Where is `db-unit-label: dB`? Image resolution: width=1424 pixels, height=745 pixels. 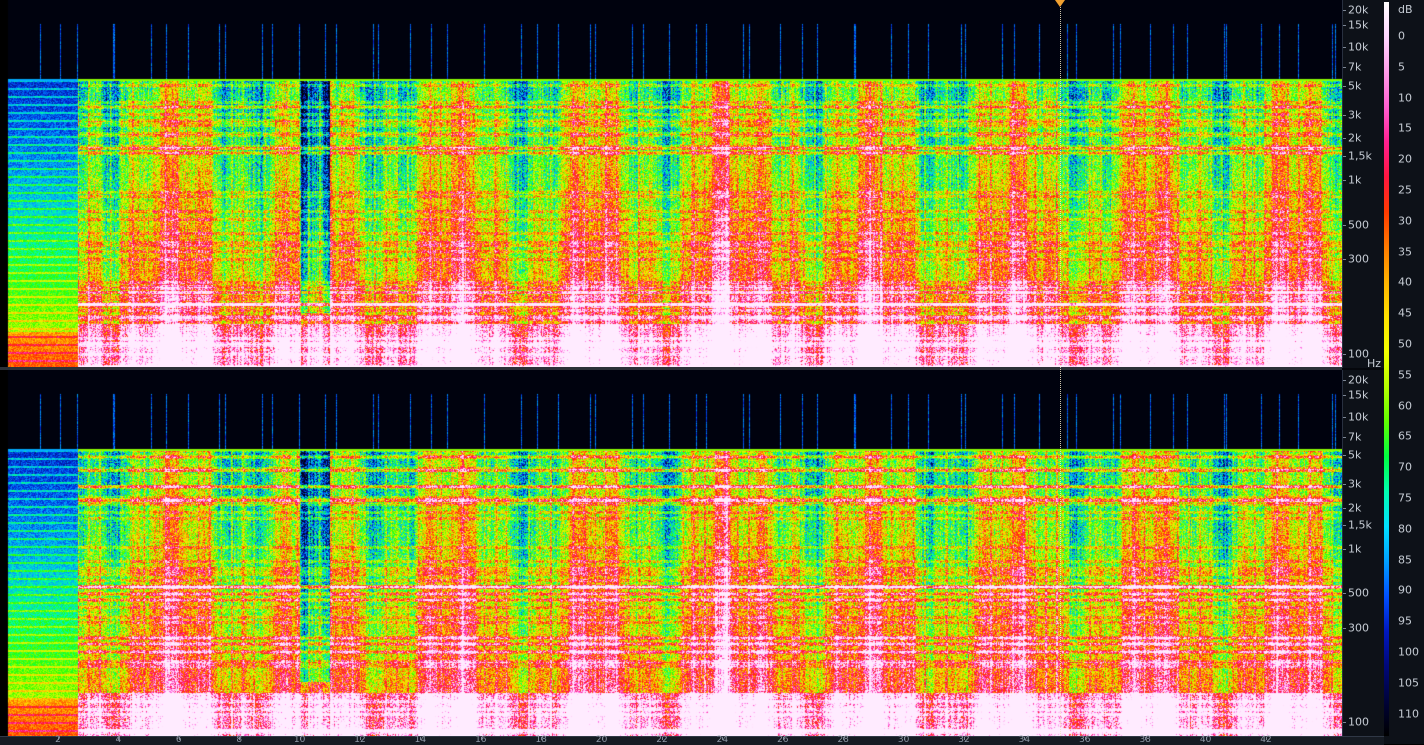 db-unit-label: dB is located at coordinates (1405, 9).